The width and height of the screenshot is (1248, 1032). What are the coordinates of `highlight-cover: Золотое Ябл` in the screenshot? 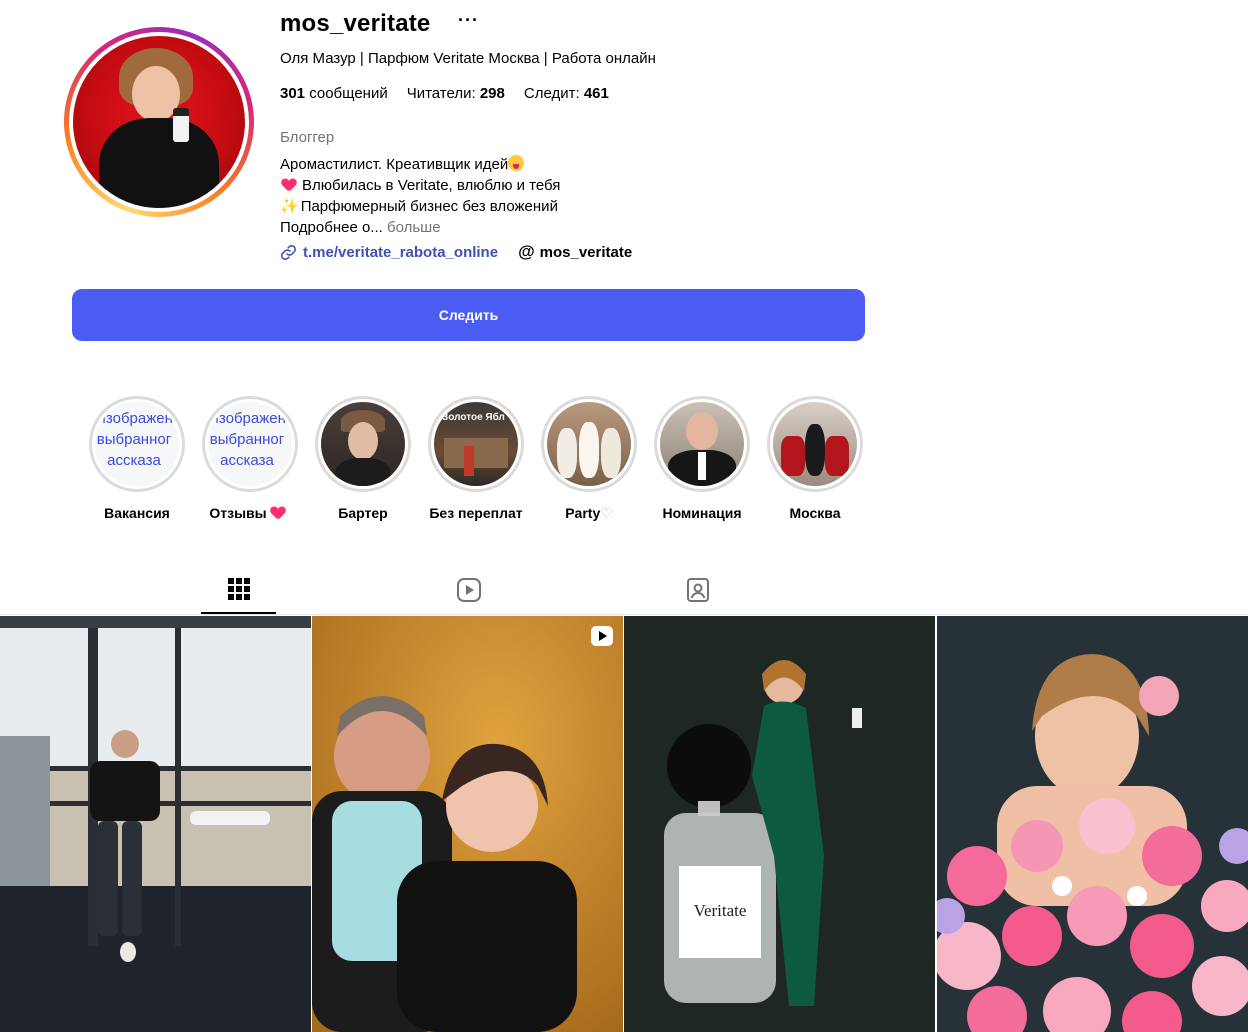 It's located at (476, 444).